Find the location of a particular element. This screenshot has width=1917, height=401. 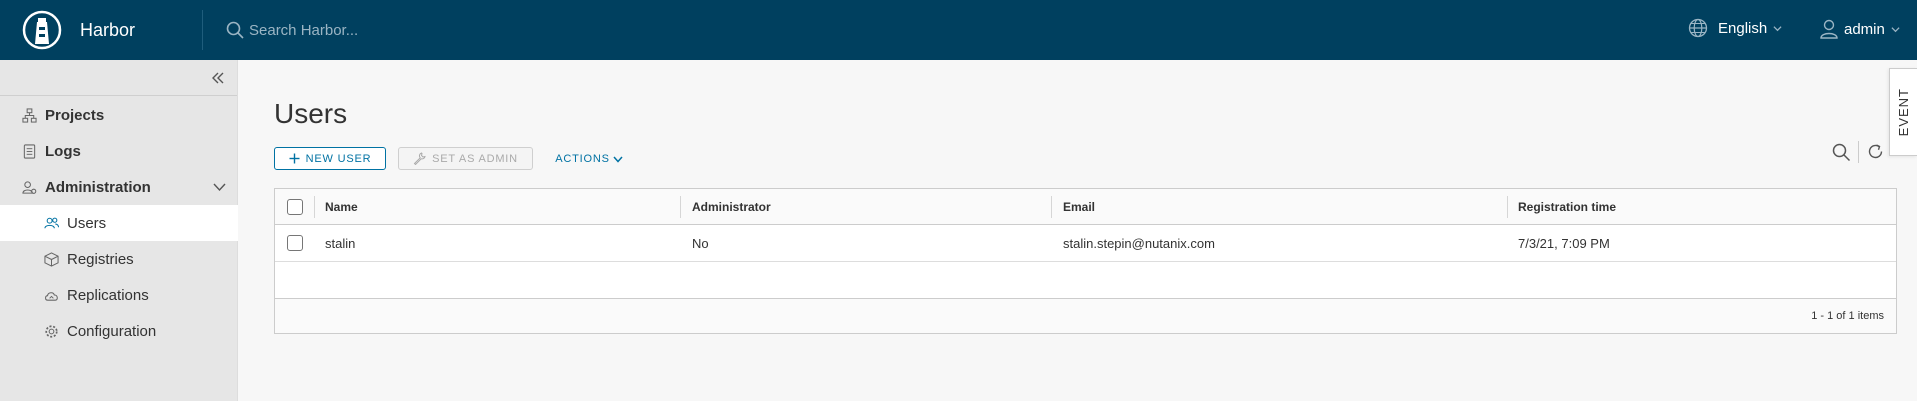

registries-icon is located at coordinates (51, 259).